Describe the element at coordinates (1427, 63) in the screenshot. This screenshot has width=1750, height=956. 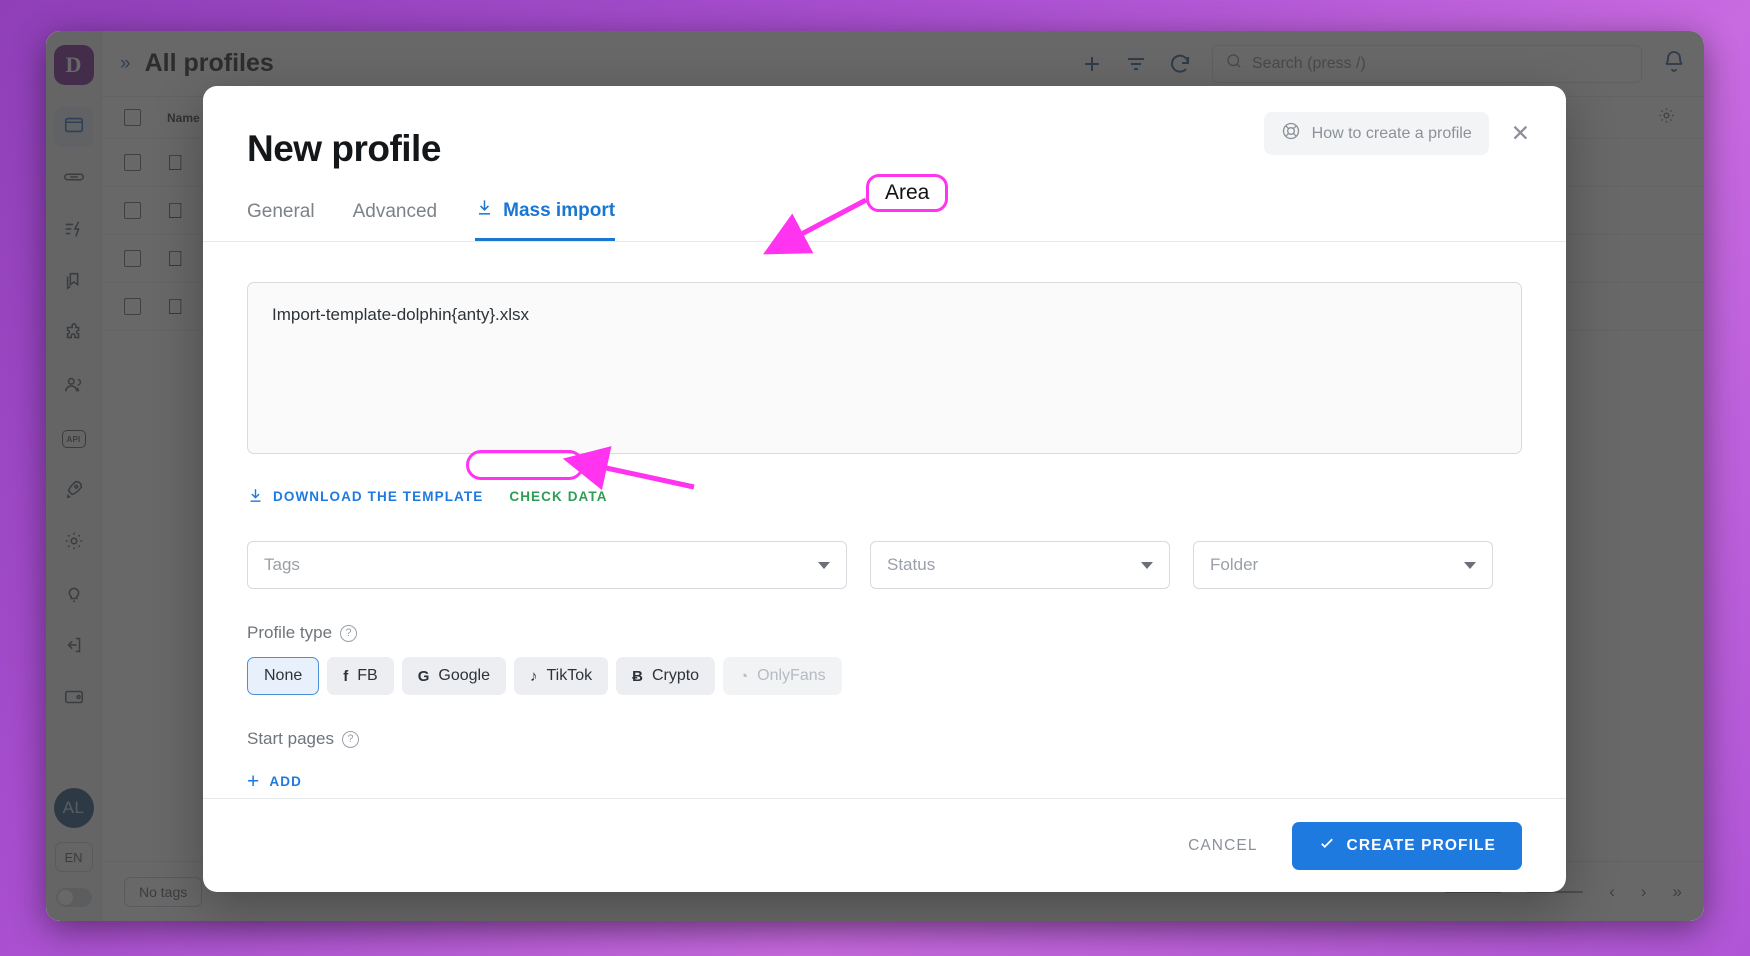
I see `search-input: Search (press /)` at that location.